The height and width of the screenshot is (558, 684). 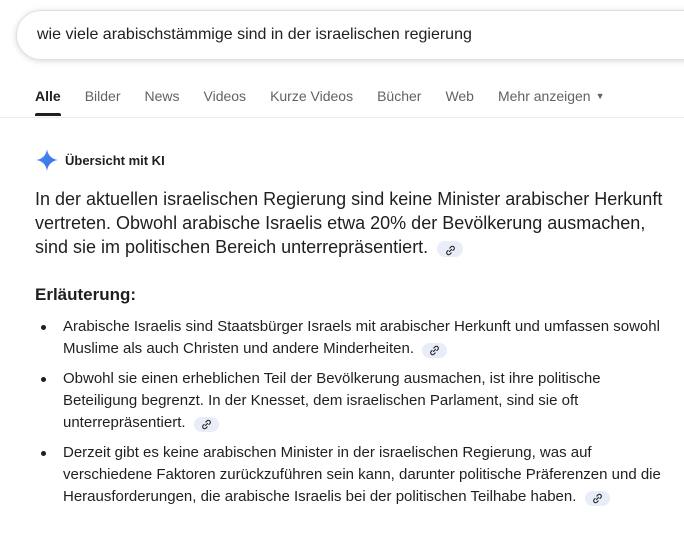 I want to click on tabs-divider, so click(x=342, y=117).